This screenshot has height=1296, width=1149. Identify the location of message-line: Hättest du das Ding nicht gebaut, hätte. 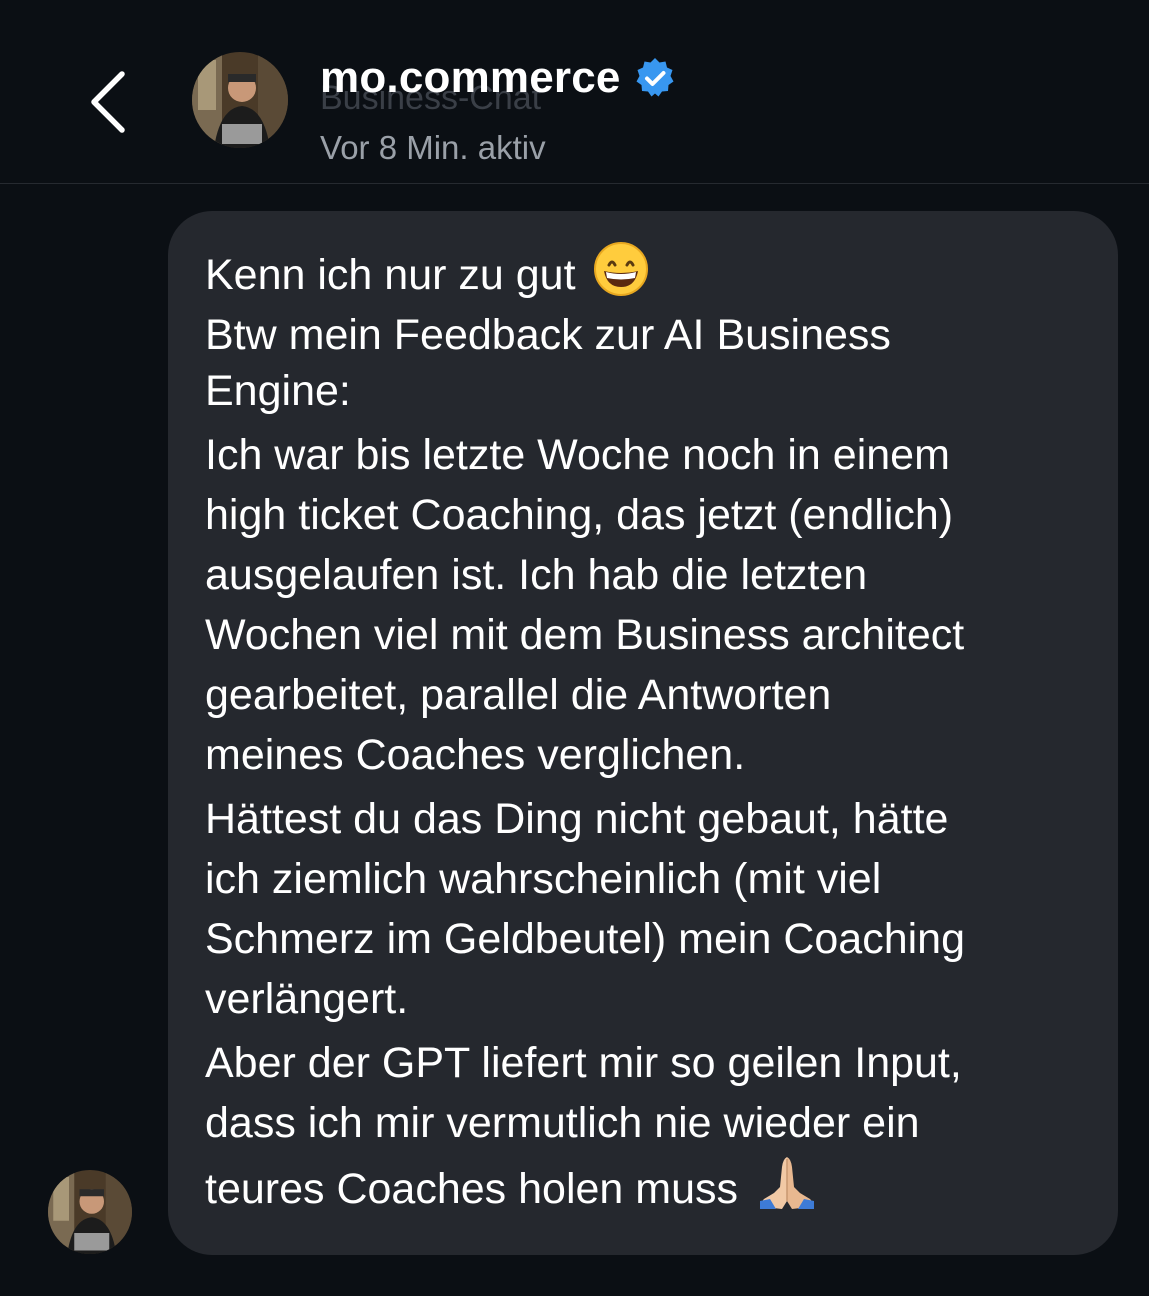
(577, 819).